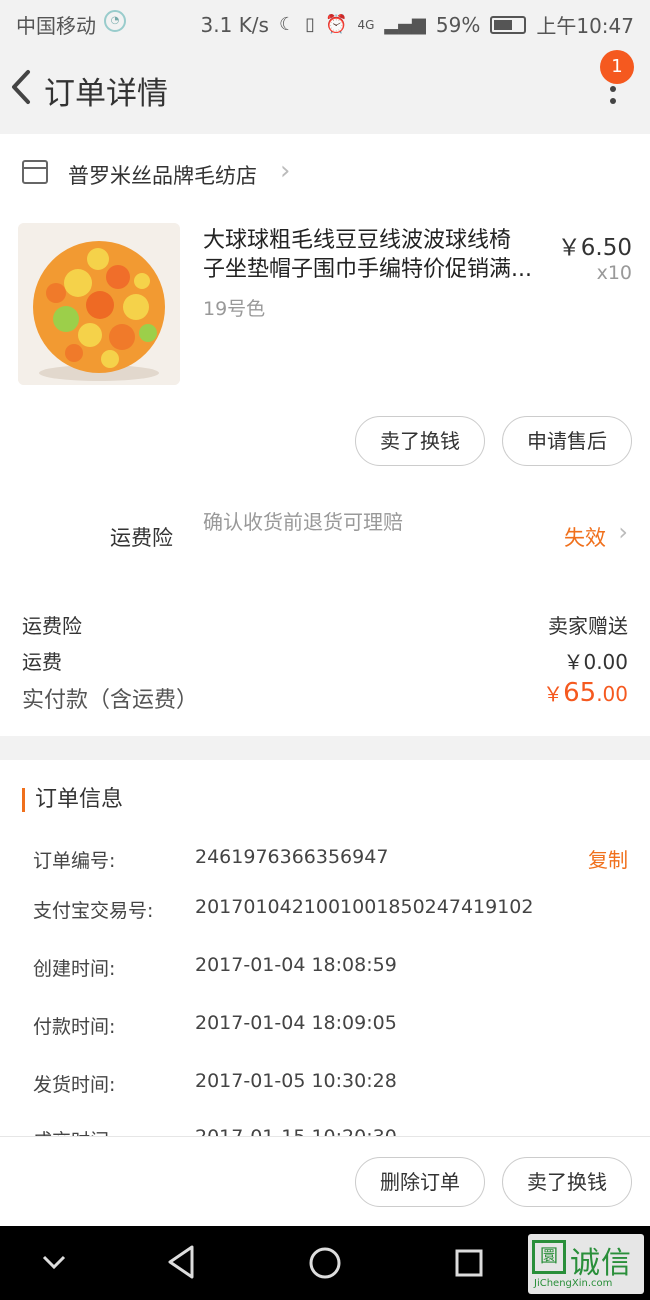 The width and height of the screenshot is (650, 1300). Describe the element at coordinates (54, 1262) in the screenshot. I see `chevron-down-icon` at that location.